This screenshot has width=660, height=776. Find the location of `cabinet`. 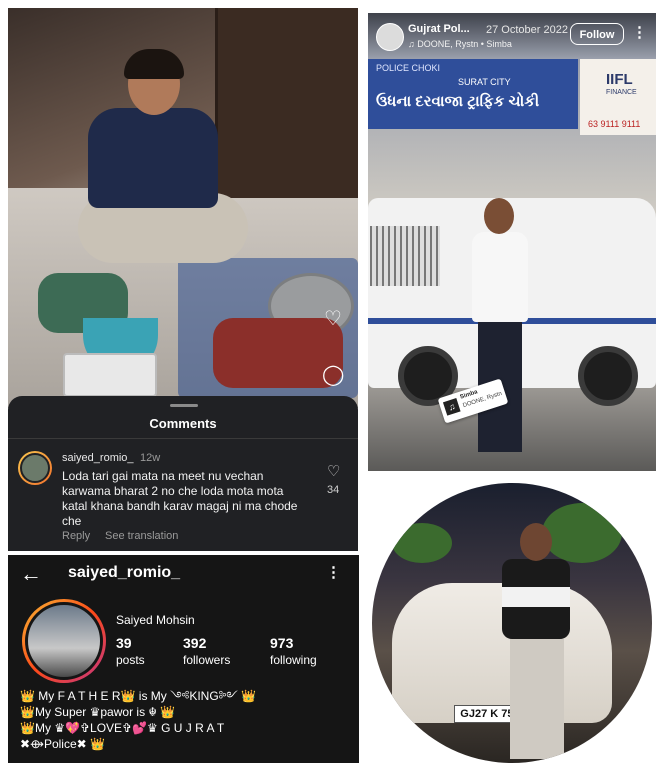

cabinet is located at coordinates (286, 103).